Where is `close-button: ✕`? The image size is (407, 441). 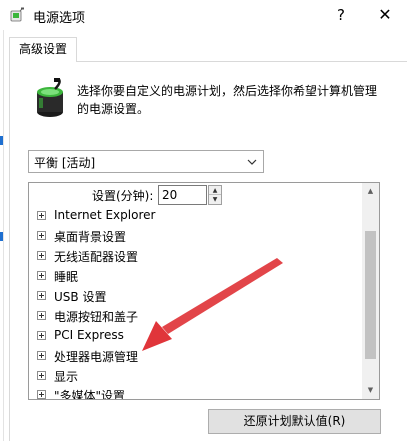 close-button: ✕ is located at coordinates (385, 15).